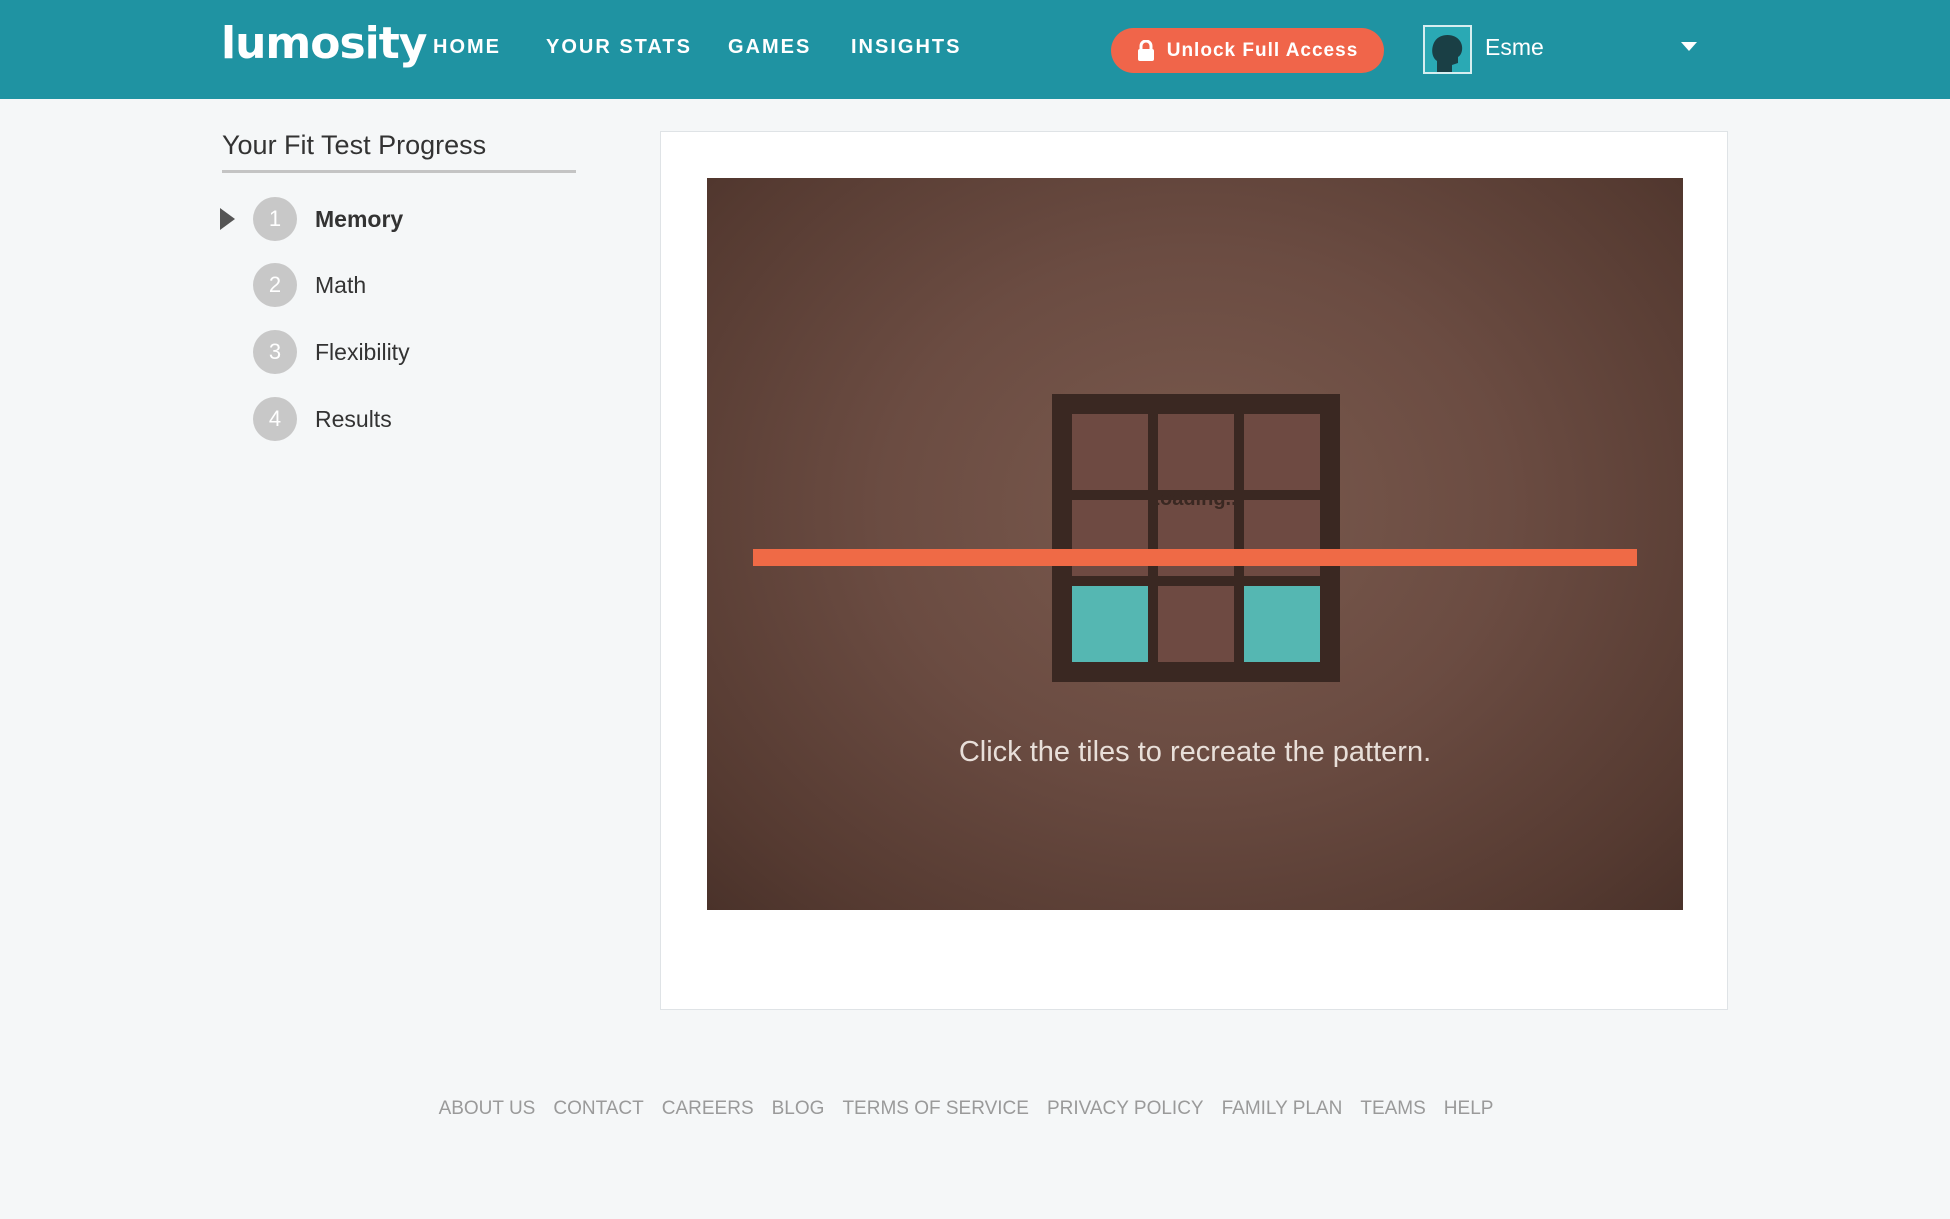 The width and height of the screenshot is (1950, 1219). What do you see at coordinates (1262, 50) in the screenshot?
I see `unlock-button-label: Unlock Full Access` at bounding box center [1262, 50].